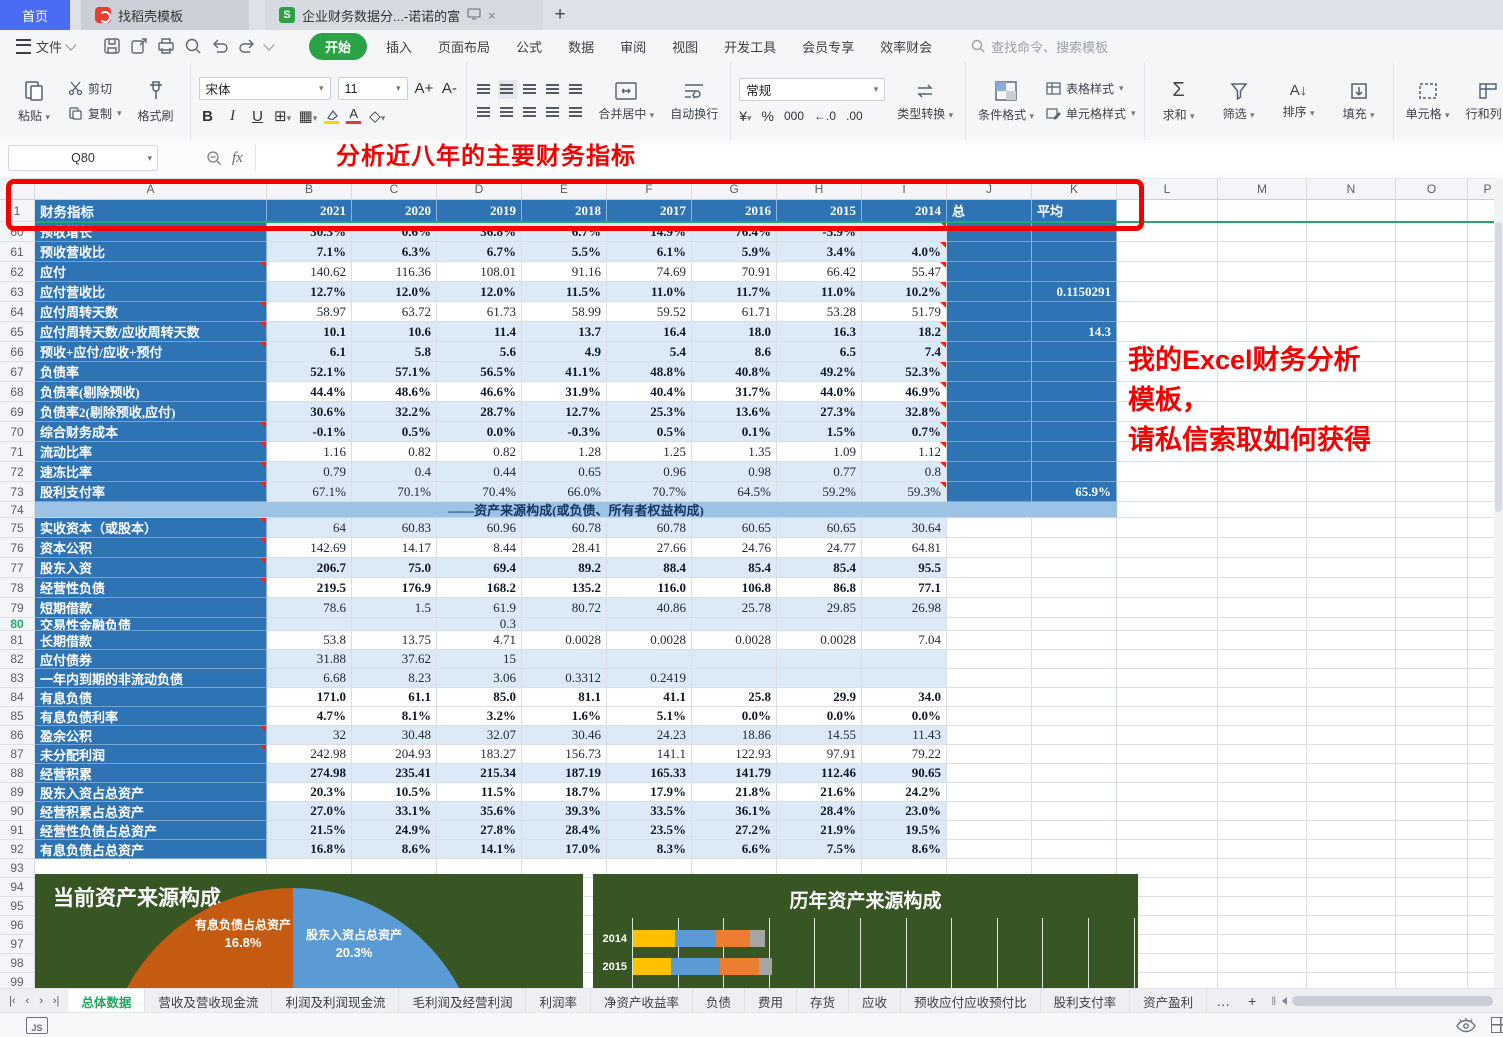 This screenshot has height=1037, width=1503. What do you see at coordinates (394, 811) in the screenshot?
I see `value-cell: 33.1%` at bounding box center [394, 811].